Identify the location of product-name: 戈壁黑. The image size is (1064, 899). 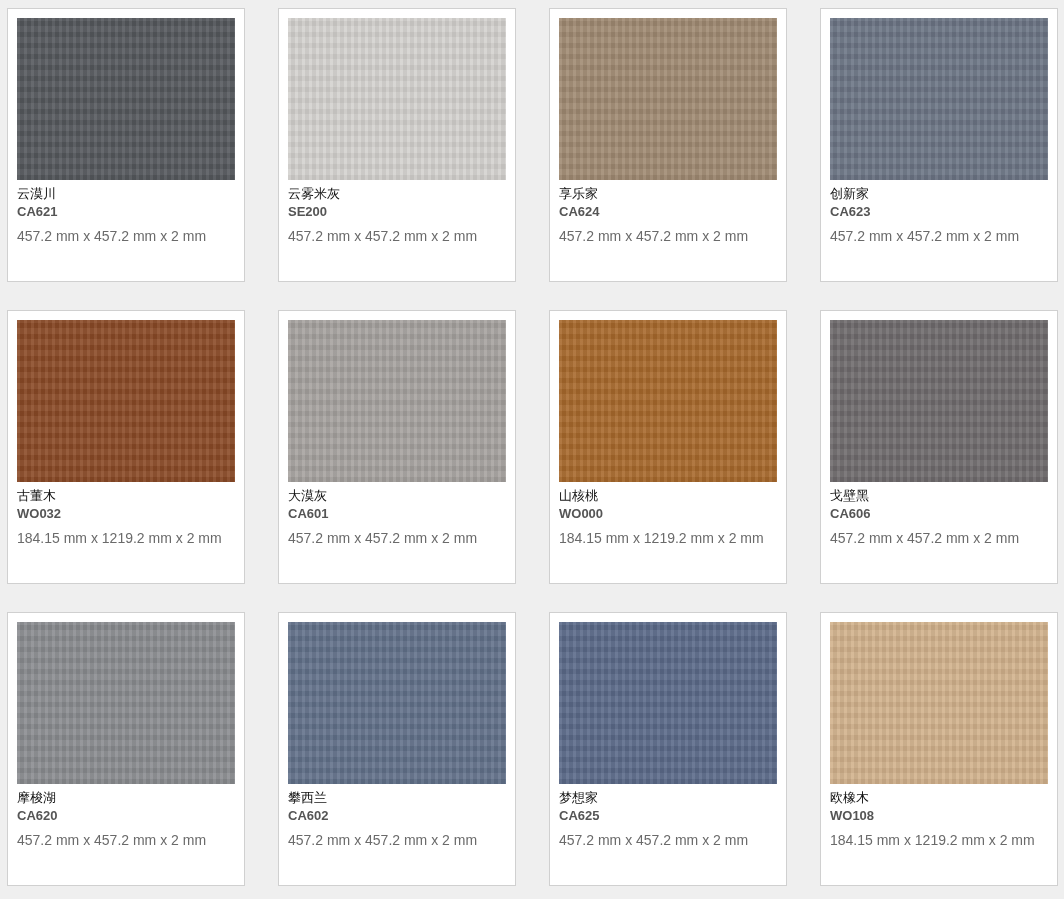
(850, 496).